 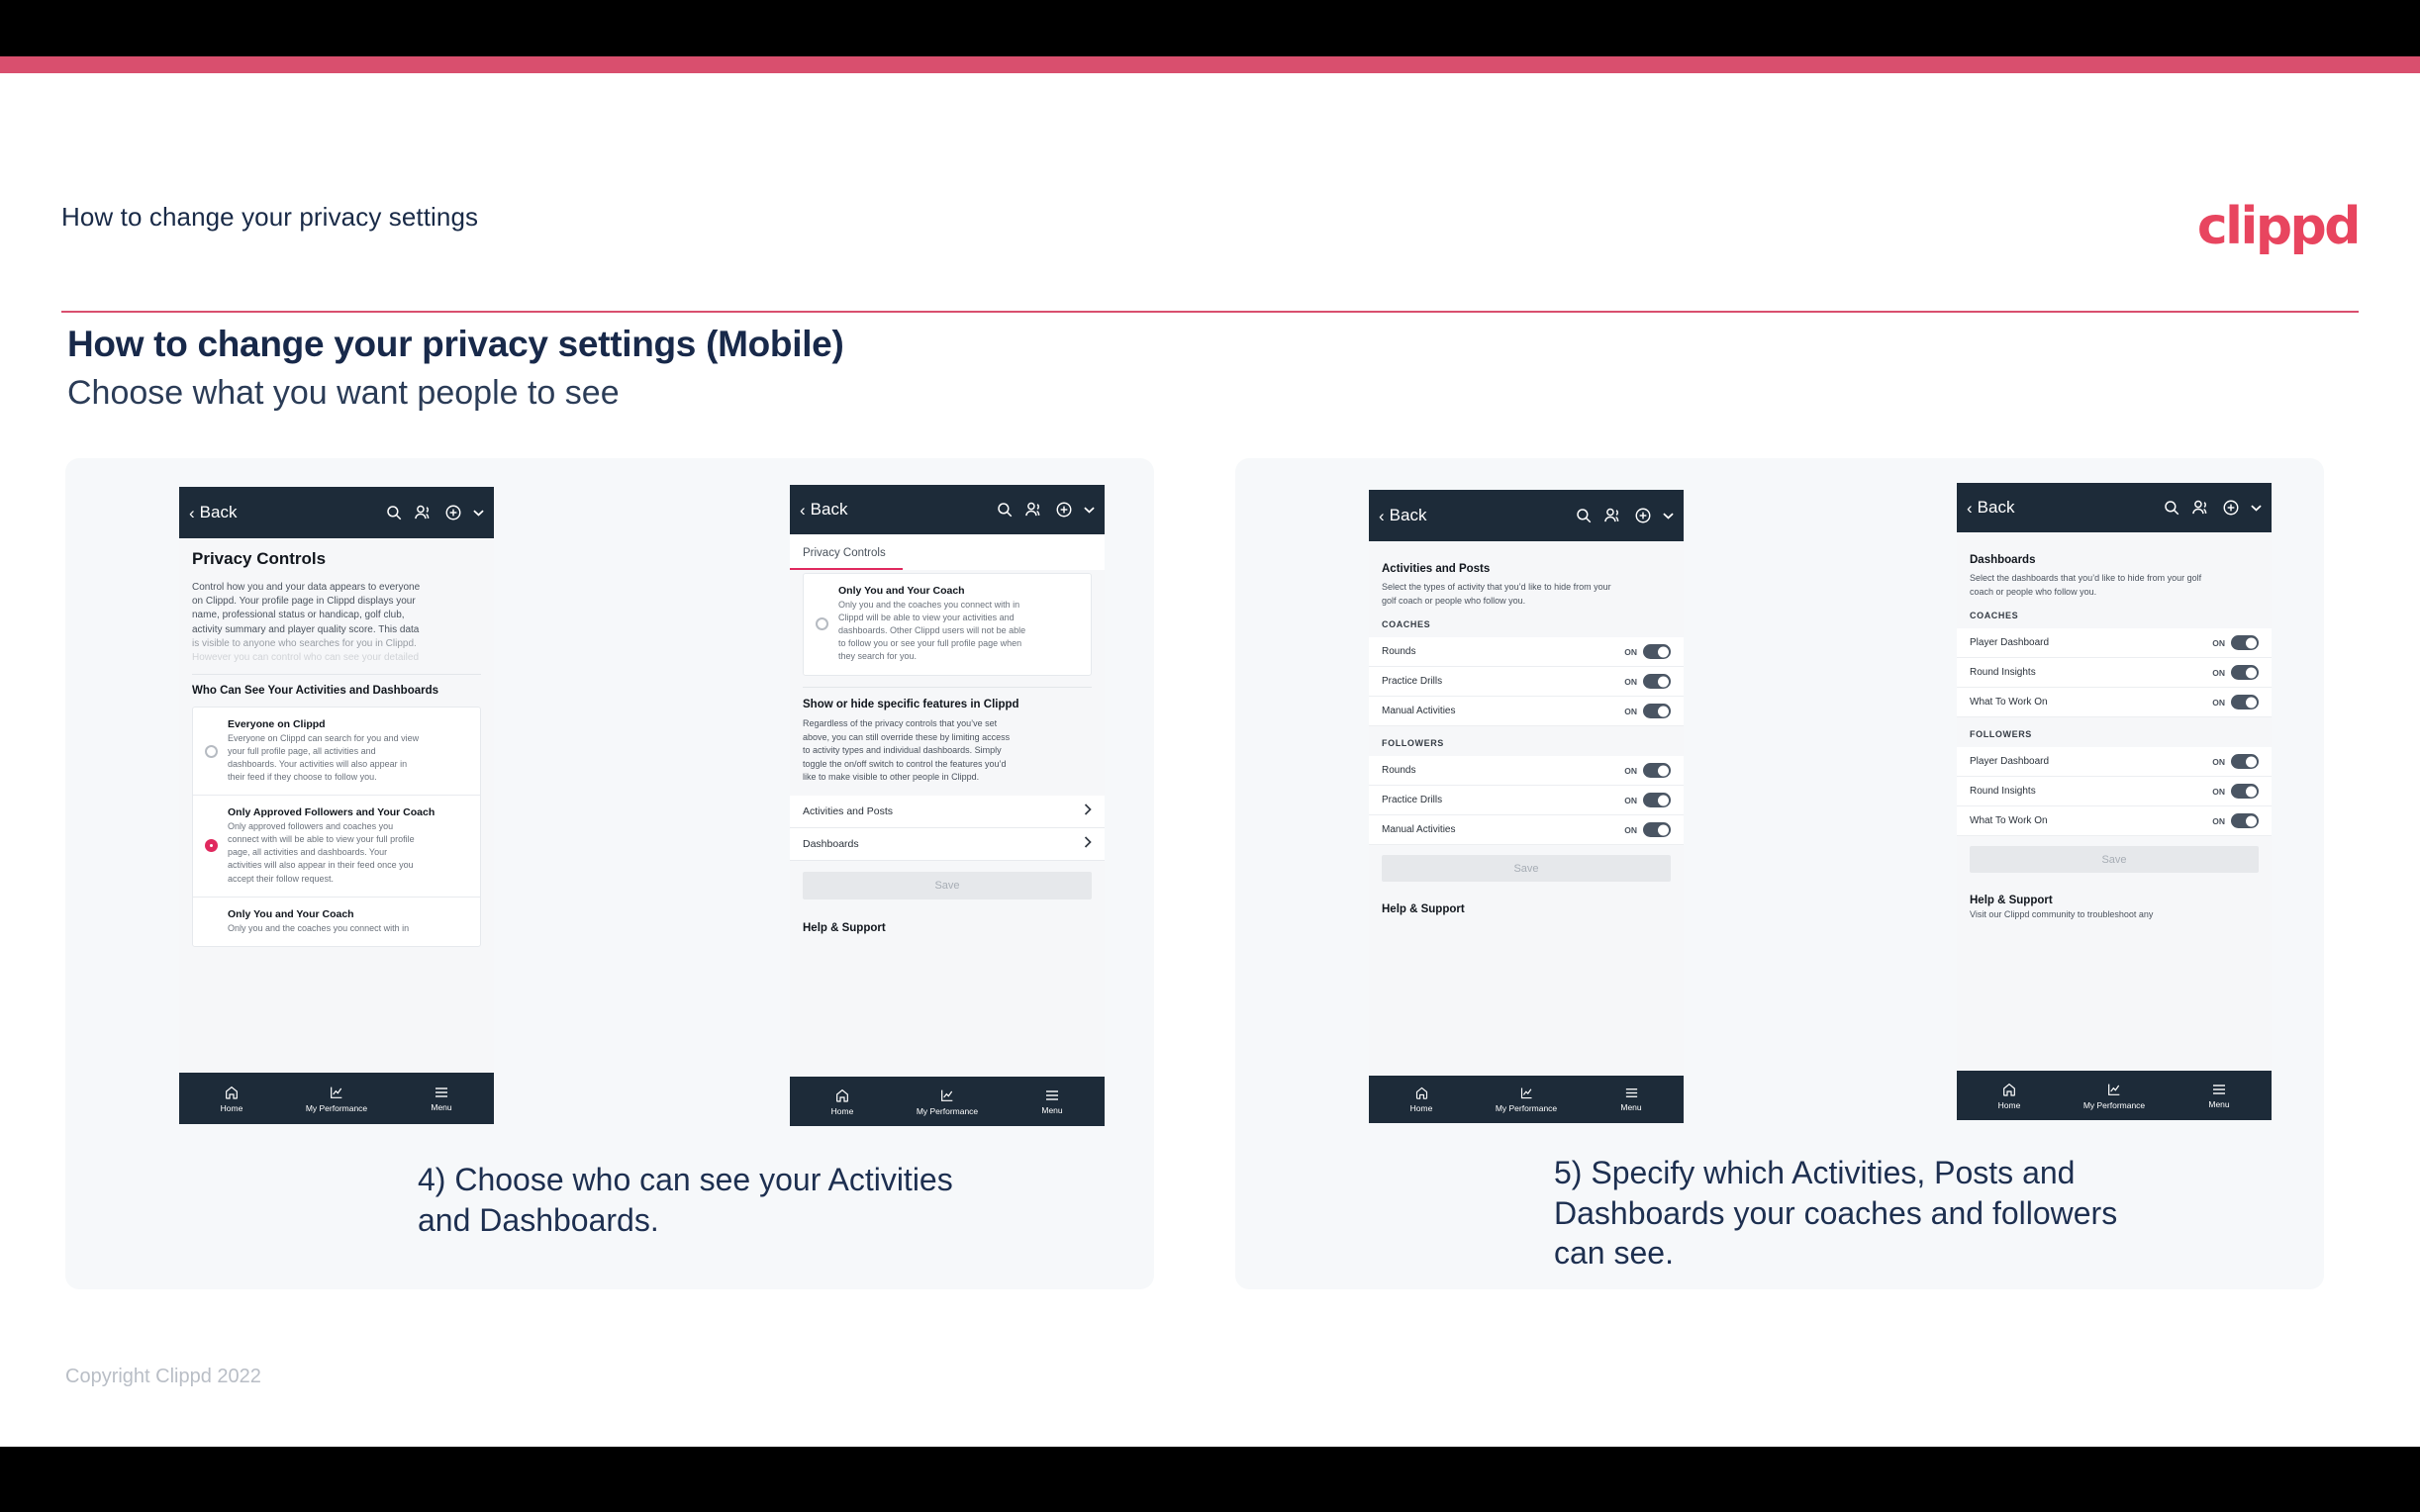 What do you see at coordinates (1525, 1093) in the screenshot?
I see `chart-icon` at bounding box center [1525, 1093].